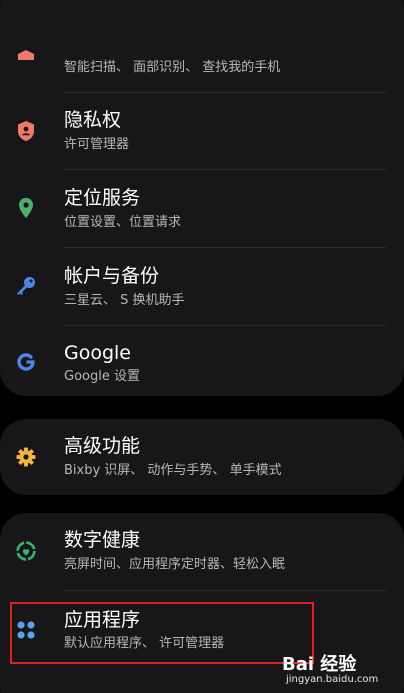  Describe the element at coordinates (102, 540) in the screenshot. I see `wellbeing-title: 数字健康` at that location.